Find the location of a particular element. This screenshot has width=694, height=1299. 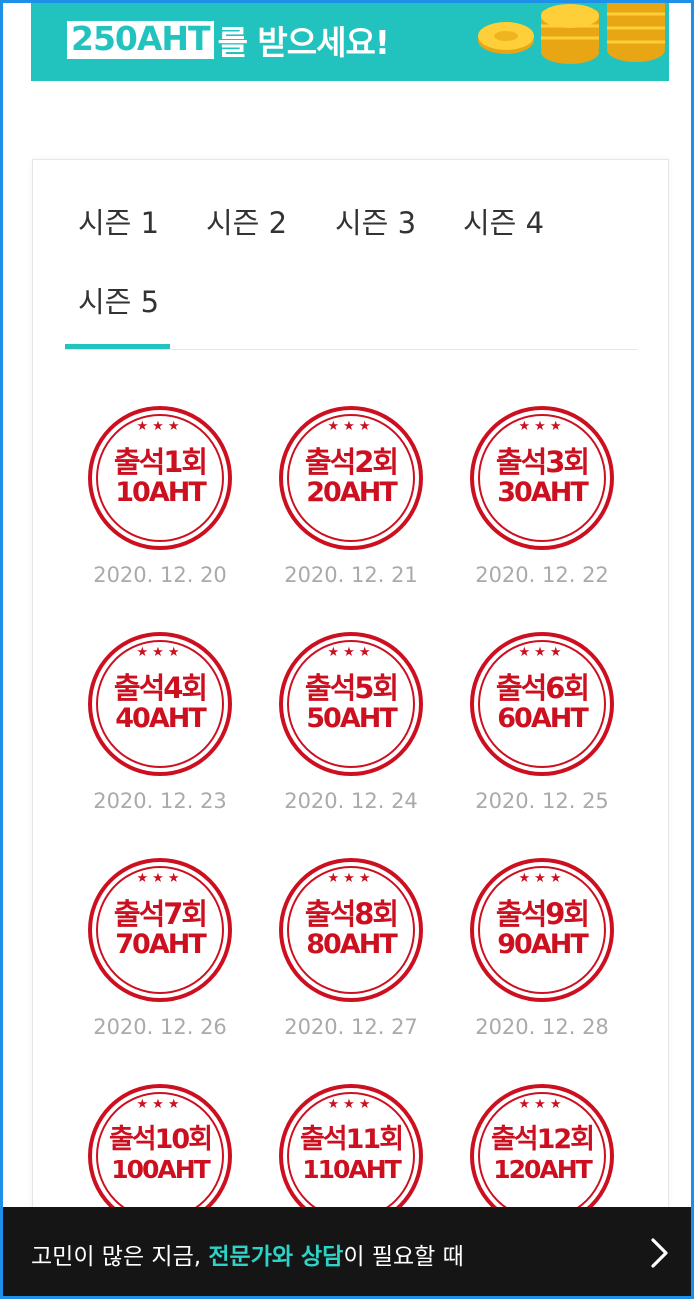

stamp-title: 출석7회 is located at coordinates (160, 914).